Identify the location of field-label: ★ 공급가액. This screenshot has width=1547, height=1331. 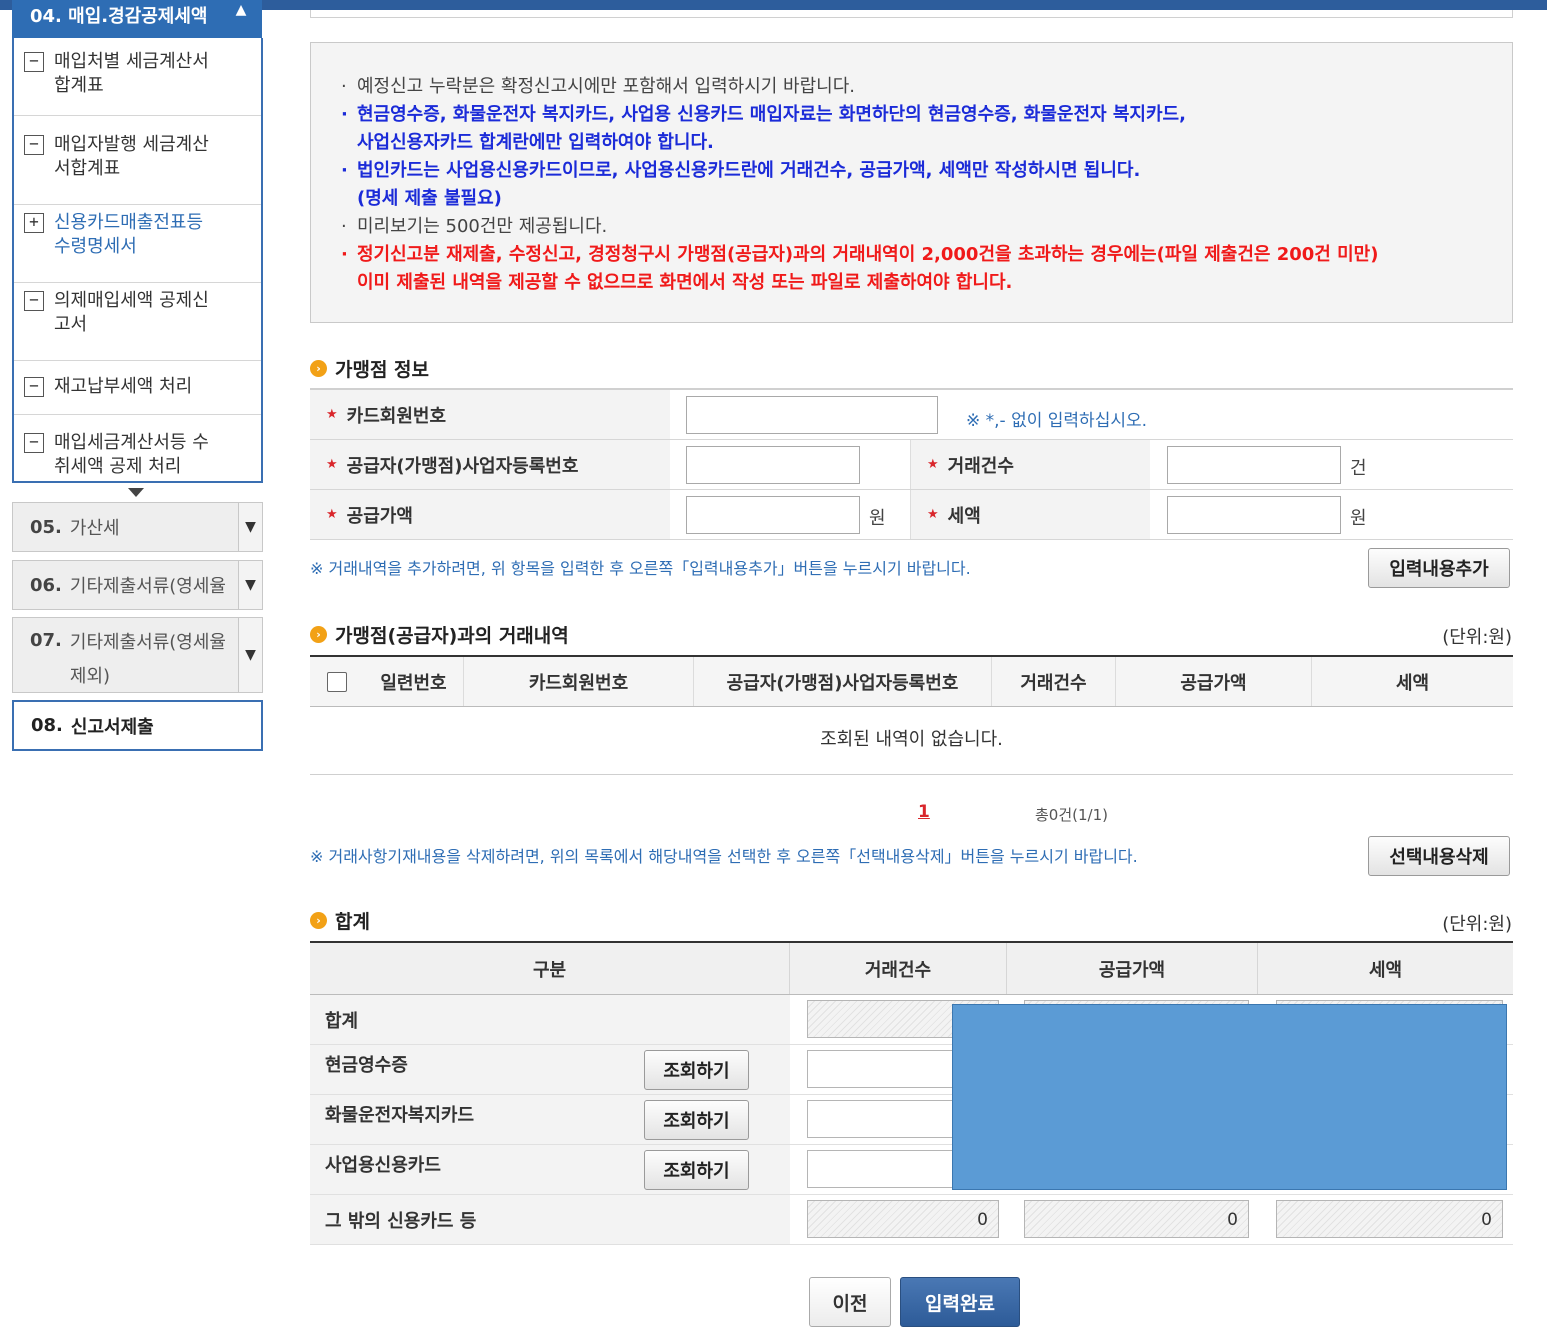
(490, 514).